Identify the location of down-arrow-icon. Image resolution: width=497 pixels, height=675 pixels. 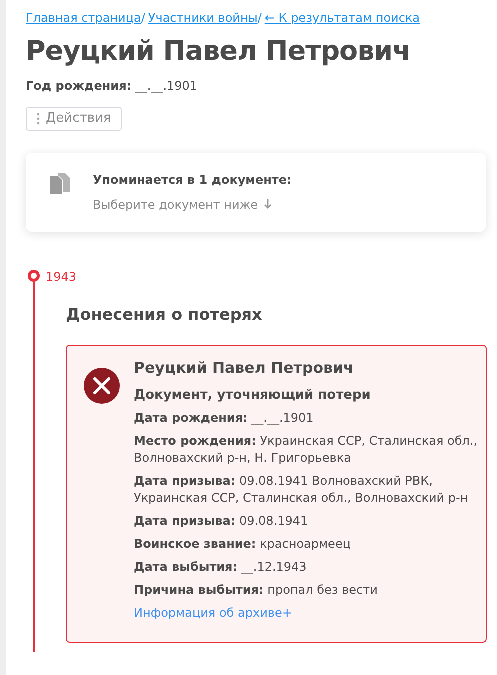
(268, 204).